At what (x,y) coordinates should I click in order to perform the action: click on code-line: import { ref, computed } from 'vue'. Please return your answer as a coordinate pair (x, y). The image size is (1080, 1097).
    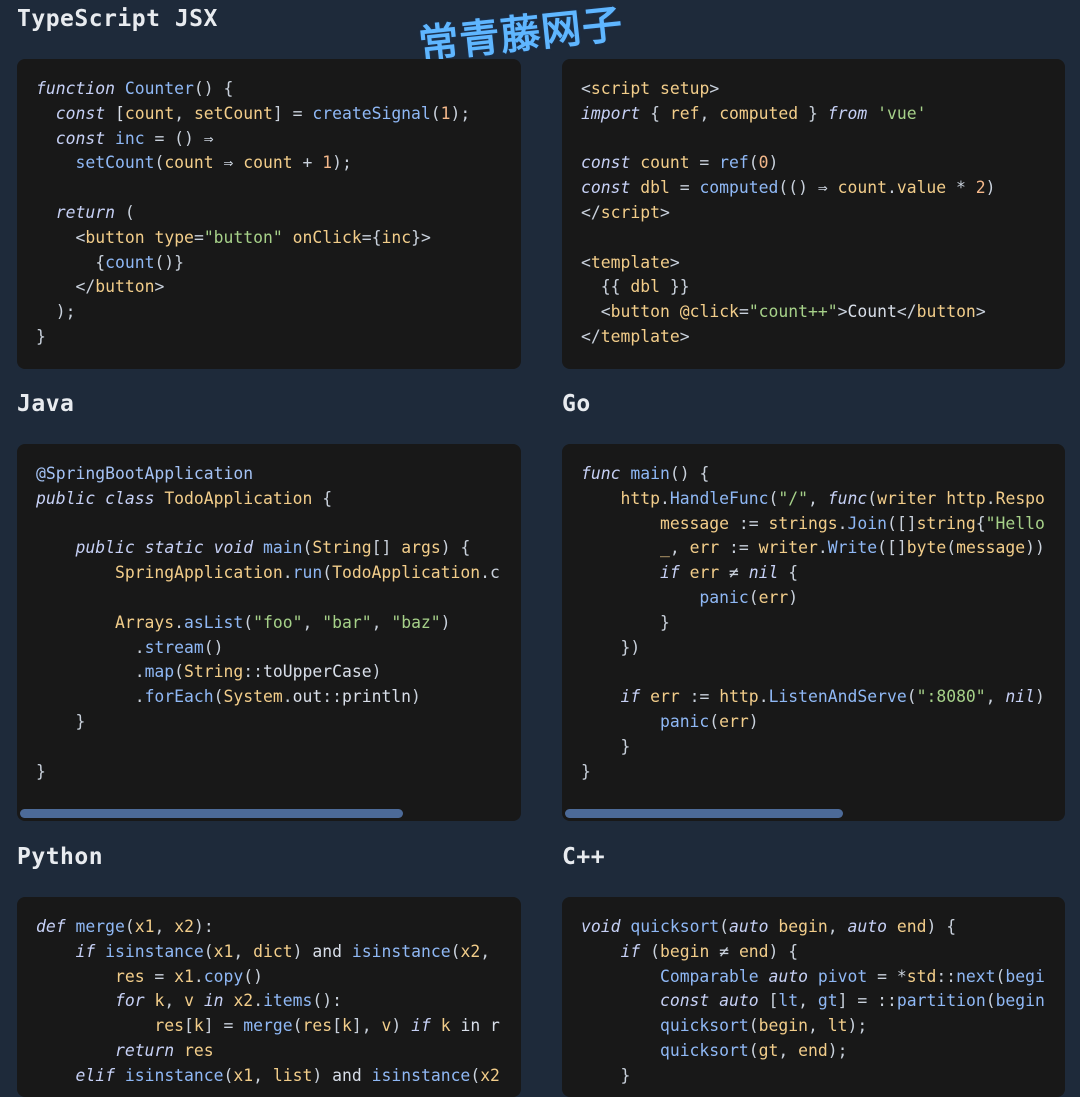
    Looking at the image, I should click on (788, 114).